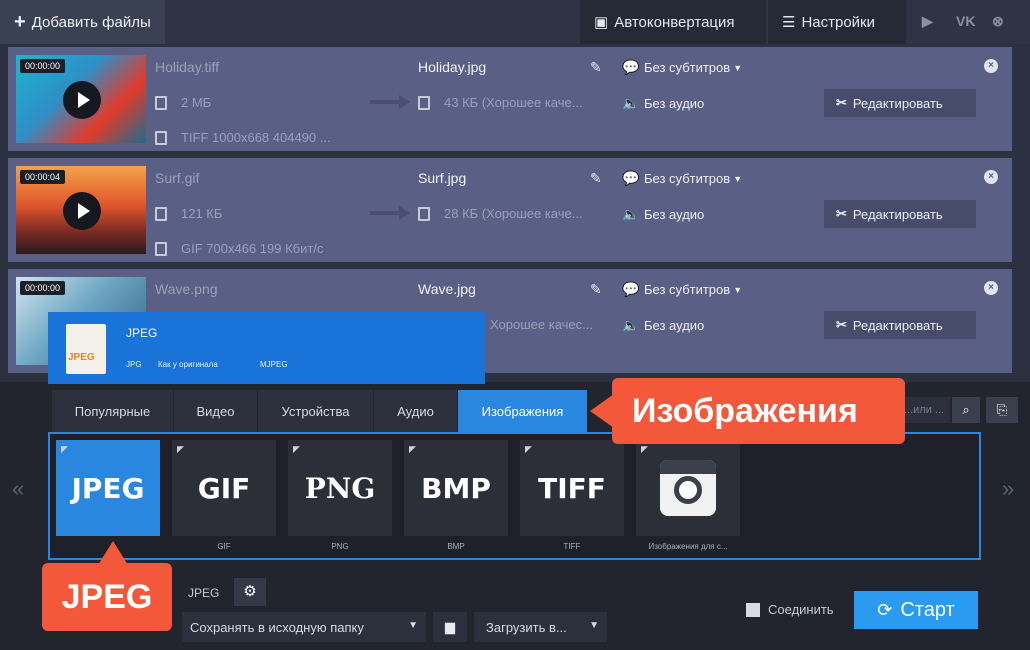 The image size is (1030, 650). I want to click on settings-label: Настройки, so click(838, 22).